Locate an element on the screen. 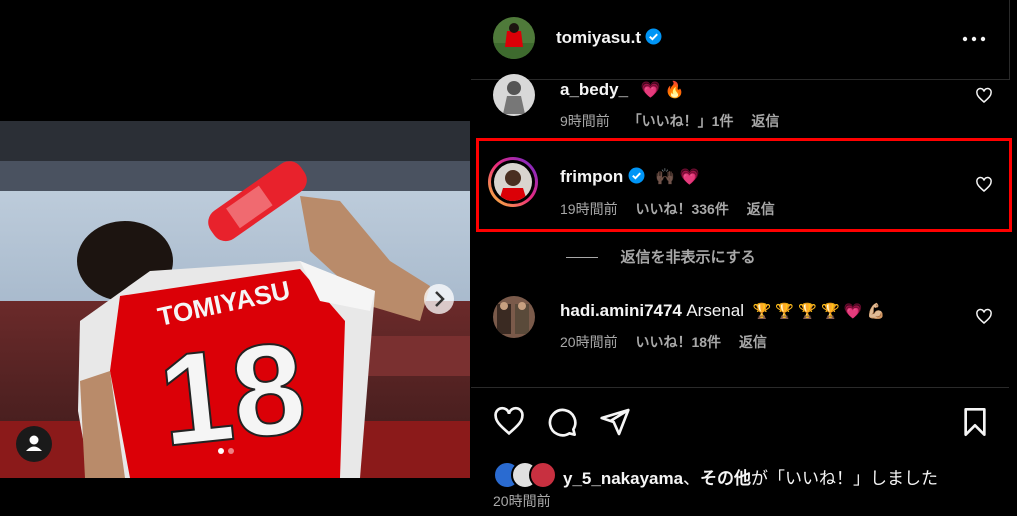 This screenshot has width=1017, height=516. comment-item: a_bedy_ 💗 🔥 9時間前 「いいね！」1件 返信 is located at coordinates (740, 107).